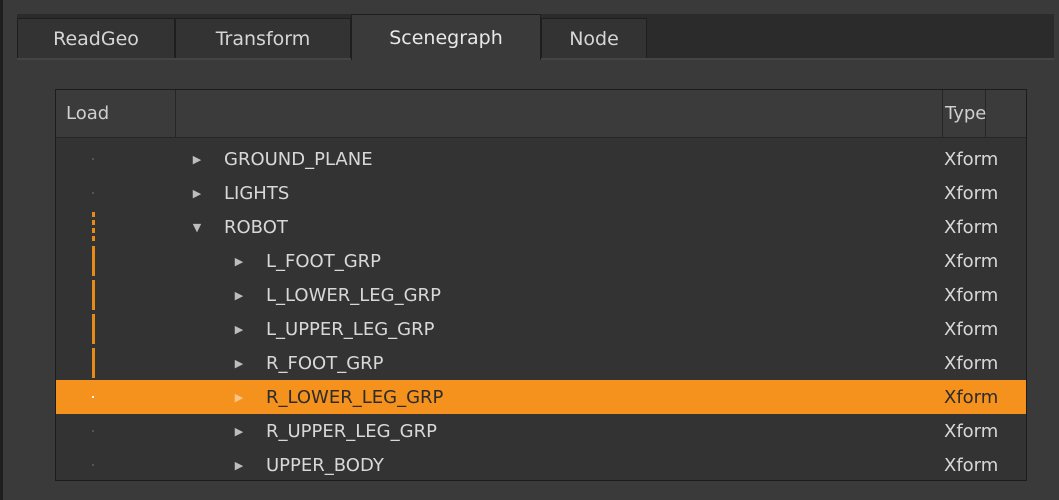  I want to click on tree-row: ▶ LIGHTS Xform, so click(541, 193).